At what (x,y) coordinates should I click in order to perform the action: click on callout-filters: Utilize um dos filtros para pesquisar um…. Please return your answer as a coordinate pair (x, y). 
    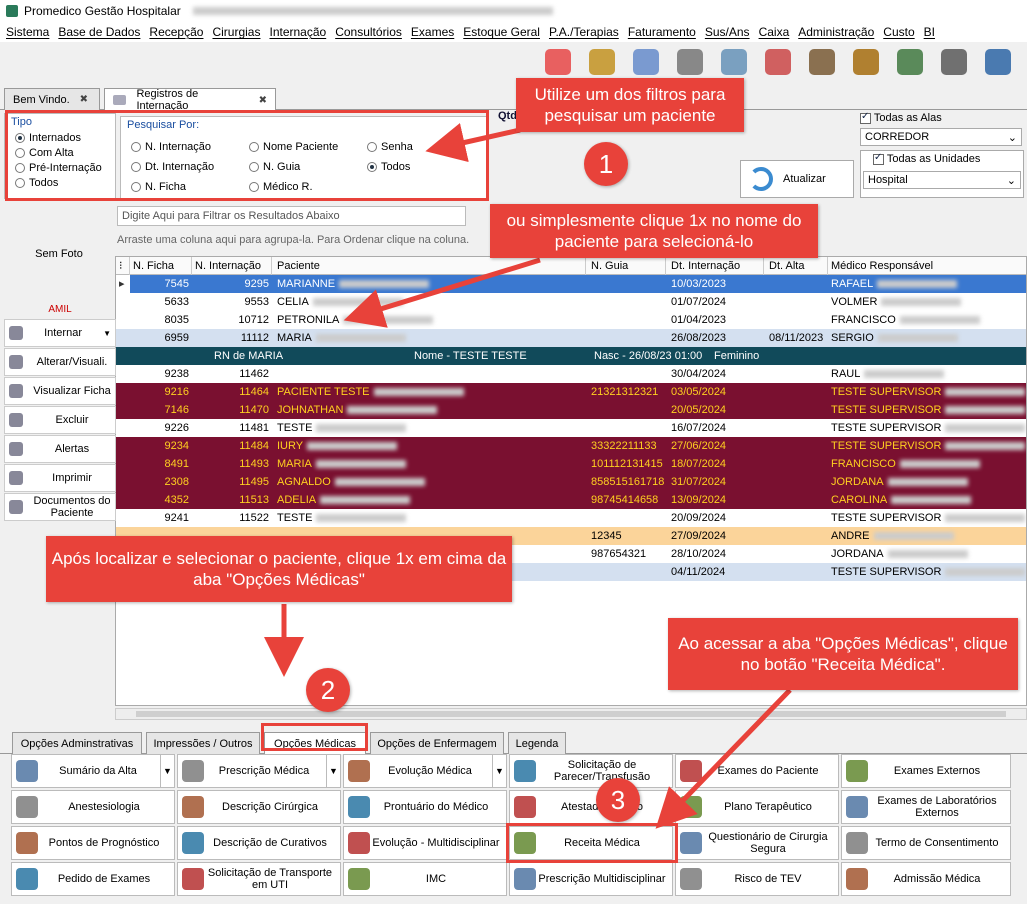
    Looking at the image, I should click on (630, 105).